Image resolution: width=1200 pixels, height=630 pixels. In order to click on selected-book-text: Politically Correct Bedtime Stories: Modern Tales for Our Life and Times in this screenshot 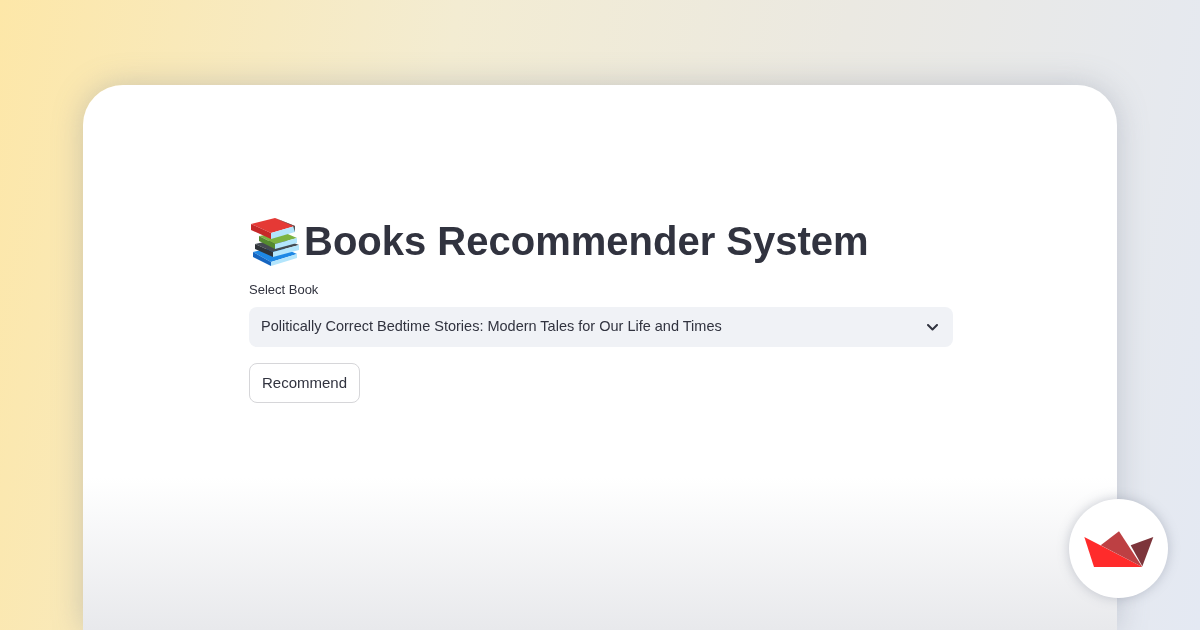, I will do `click(491, 327)`.